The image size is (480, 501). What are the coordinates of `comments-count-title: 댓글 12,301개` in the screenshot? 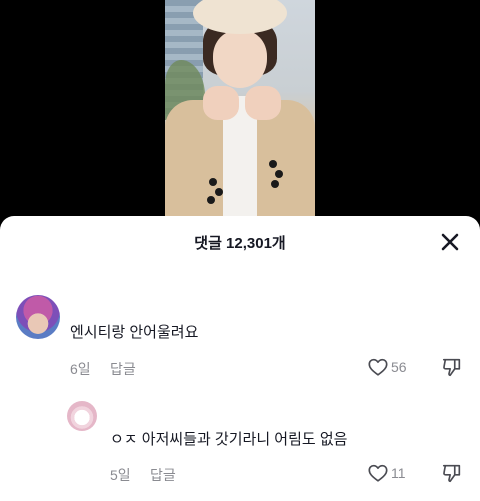 It's located at (240, 243).